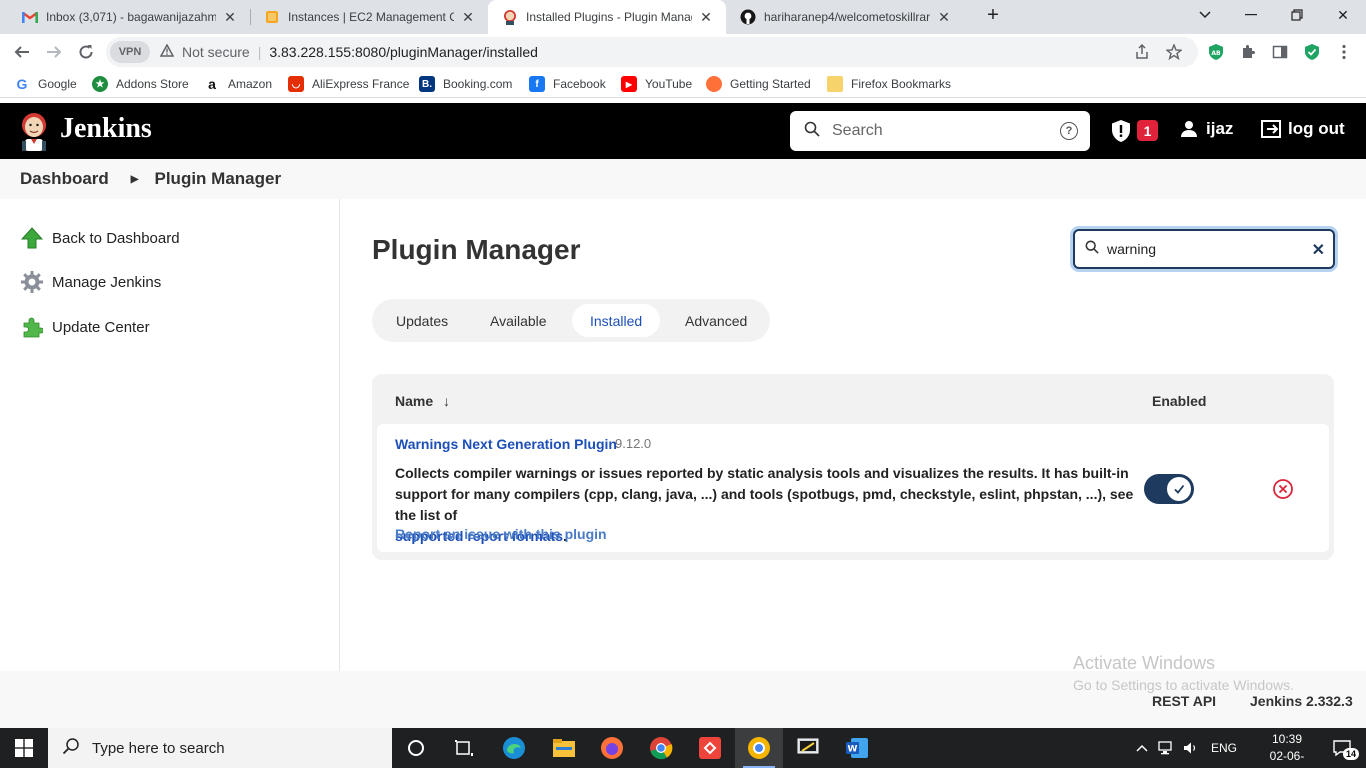  Describe the element at coordinates (1312, 52) in the screenshot. I see `shield-check-extension-icon` at that location.